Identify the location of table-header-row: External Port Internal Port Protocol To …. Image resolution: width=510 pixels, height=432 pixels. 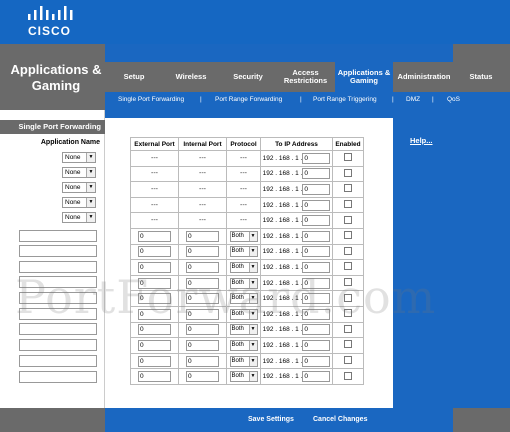
(247, 144).